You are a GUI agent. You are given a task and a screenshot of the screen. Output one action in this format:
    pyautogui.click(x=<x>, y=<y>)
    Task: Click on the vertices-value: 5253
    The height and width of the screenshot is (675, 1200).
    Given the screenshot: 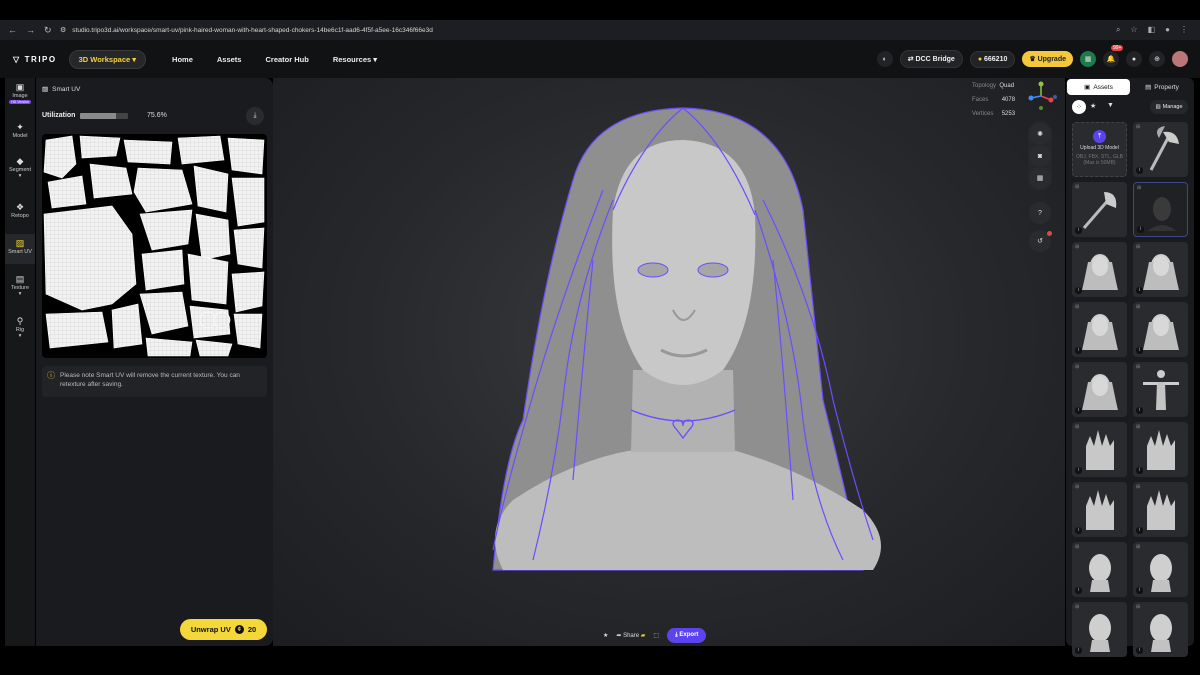 What is the action you would take?
    pyautogui.click(x=1008, y=114)
    